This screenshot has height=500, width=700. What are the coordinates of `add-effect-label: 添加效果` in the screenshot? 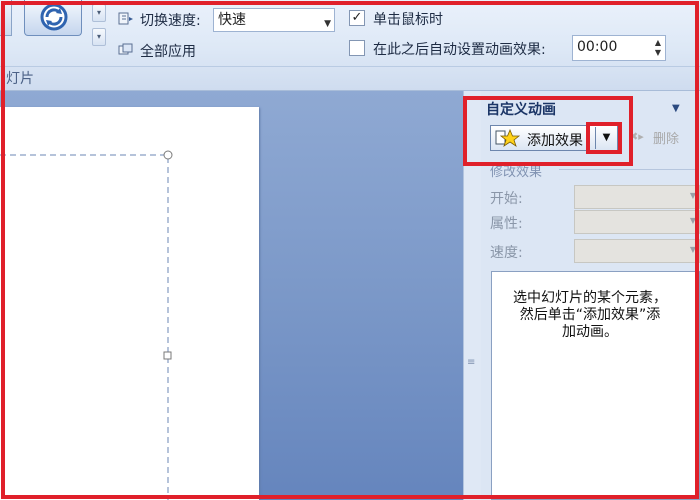 It's located at (555, 141).